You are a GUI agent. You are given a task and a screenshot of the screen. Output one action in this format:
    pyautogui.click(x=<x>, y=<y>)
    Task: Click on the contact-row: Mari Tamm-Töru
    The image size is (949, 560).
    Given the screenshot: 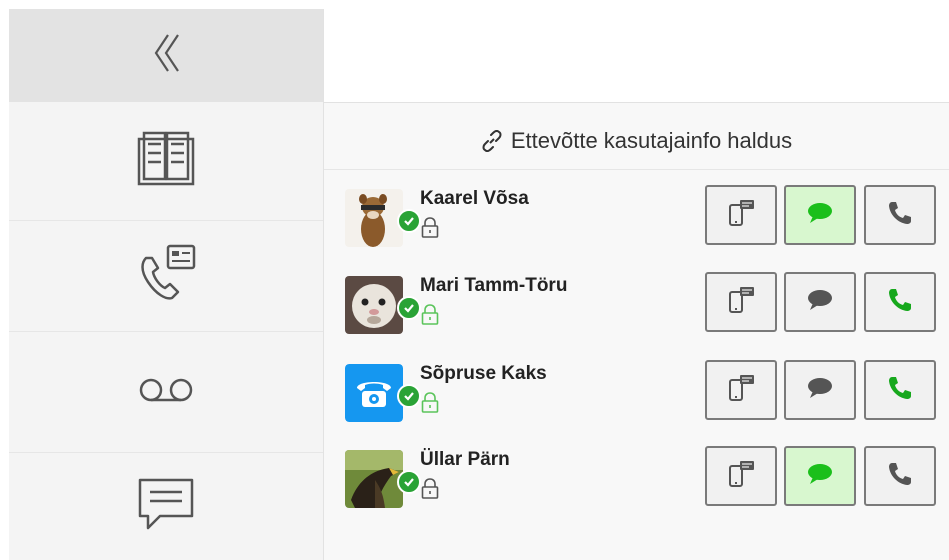 What is the action you would take?
    pyautogui.click(x=636, y=314)
    